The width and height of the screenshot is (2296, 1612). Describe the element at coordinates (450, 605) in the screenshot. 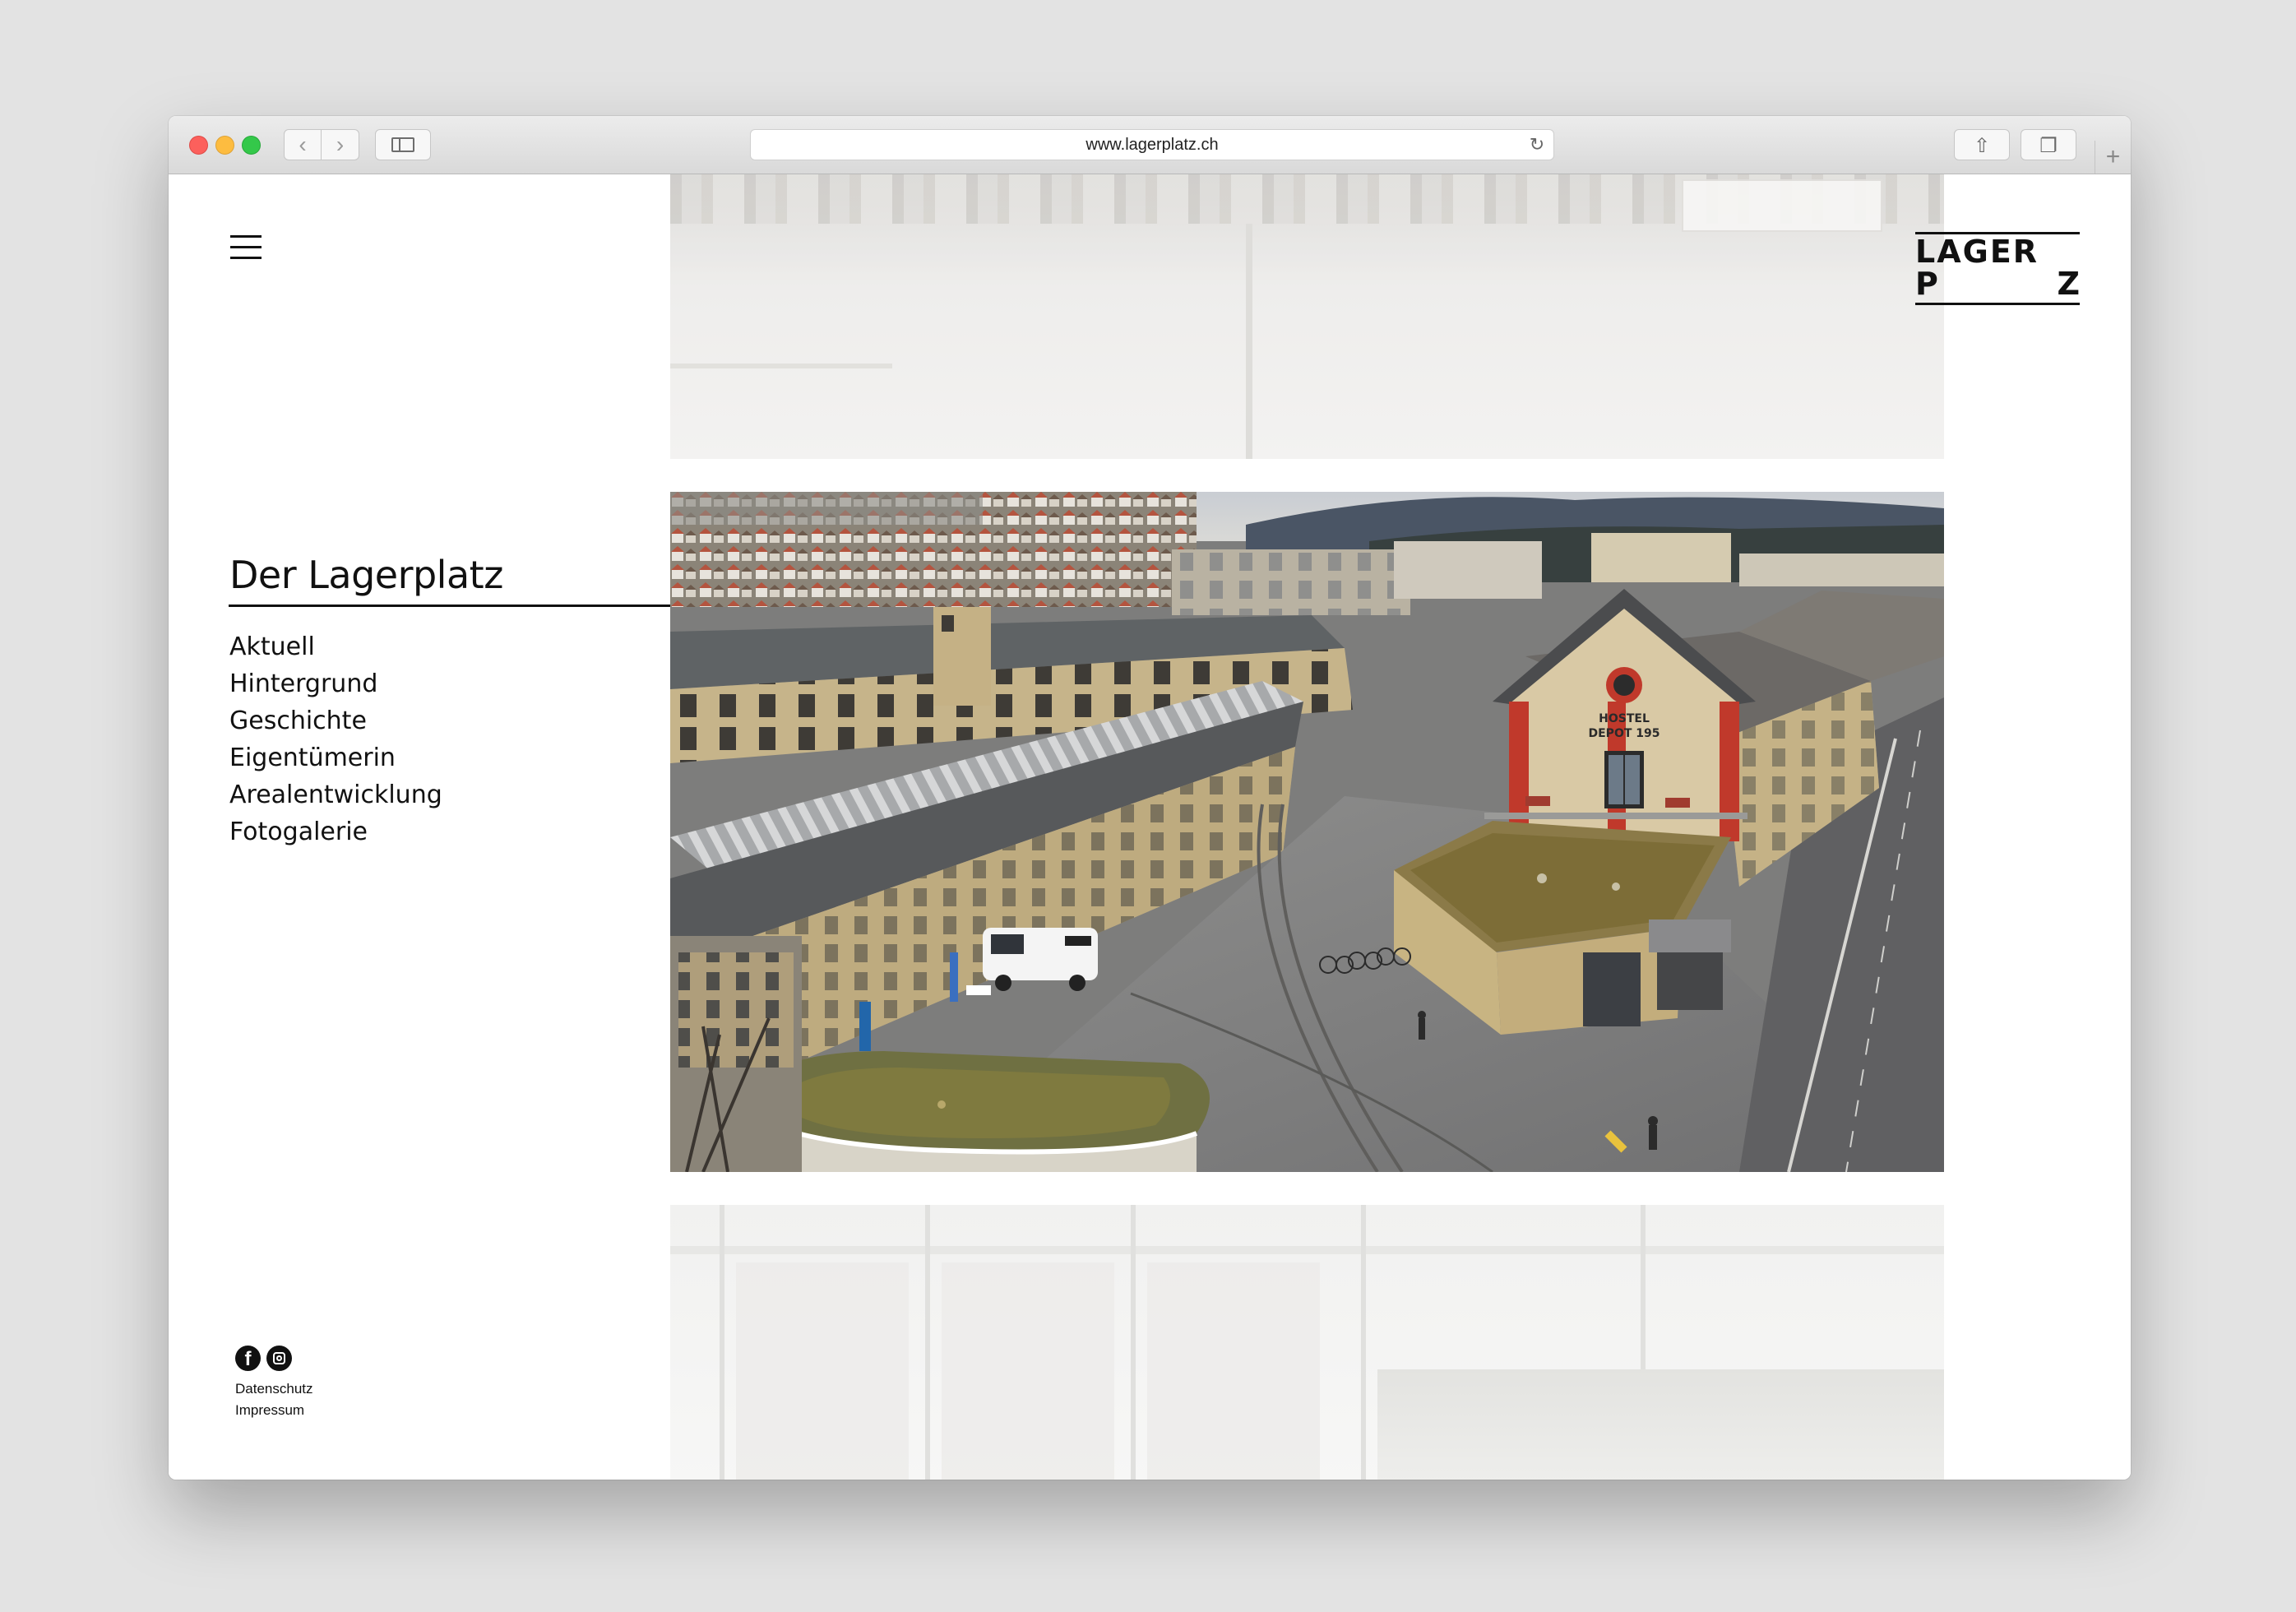

I see `section-title-rule` at that location.